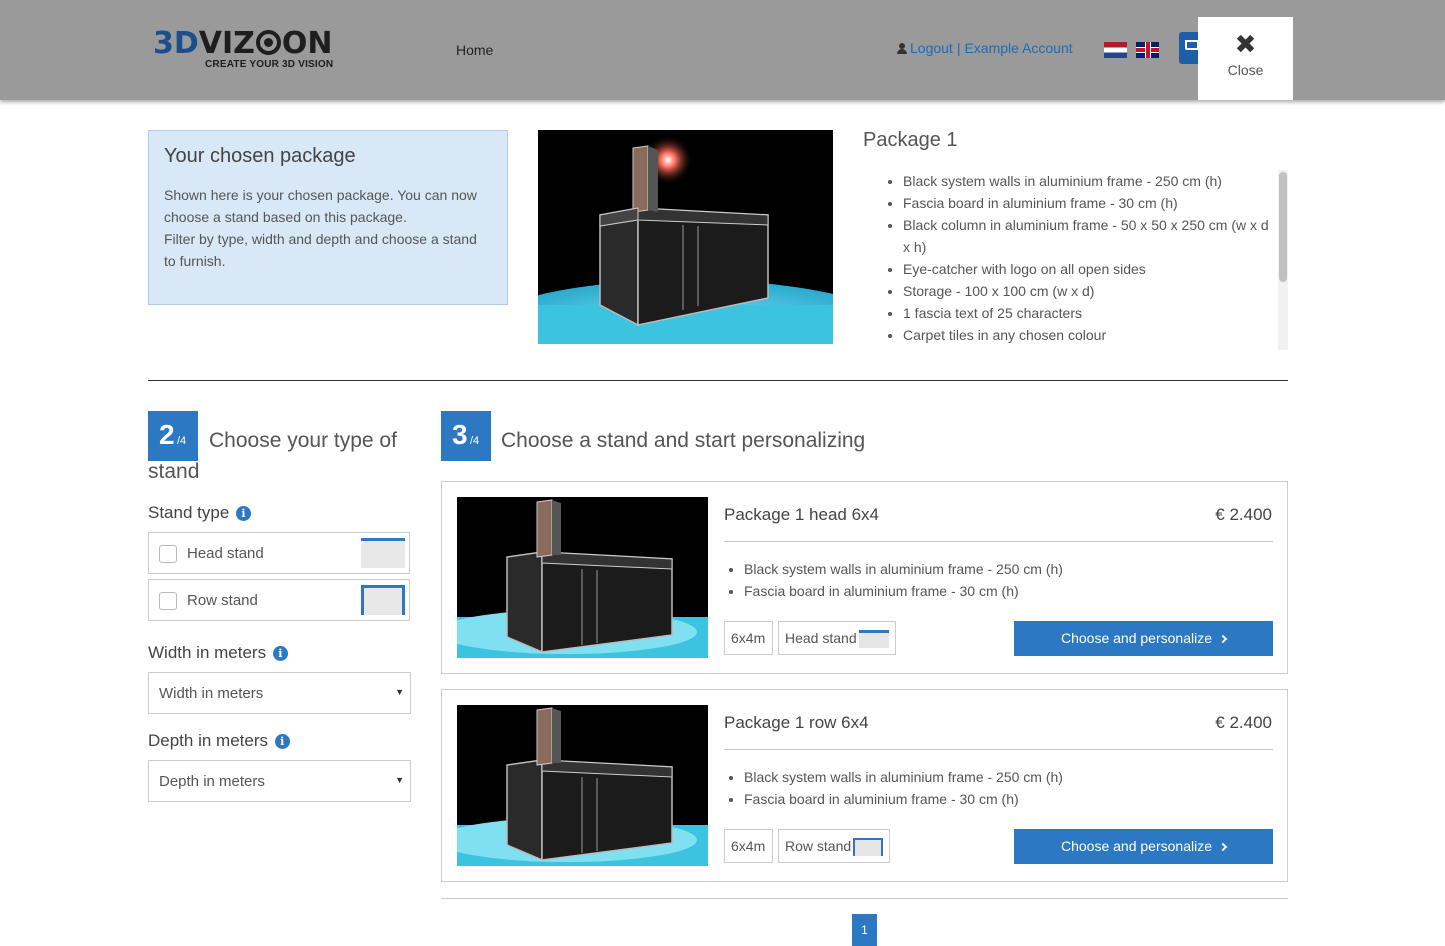 The width and height of the screenshot is (1445, 946). I want to click on close-button: ✖ Close, so click(1245, 58).